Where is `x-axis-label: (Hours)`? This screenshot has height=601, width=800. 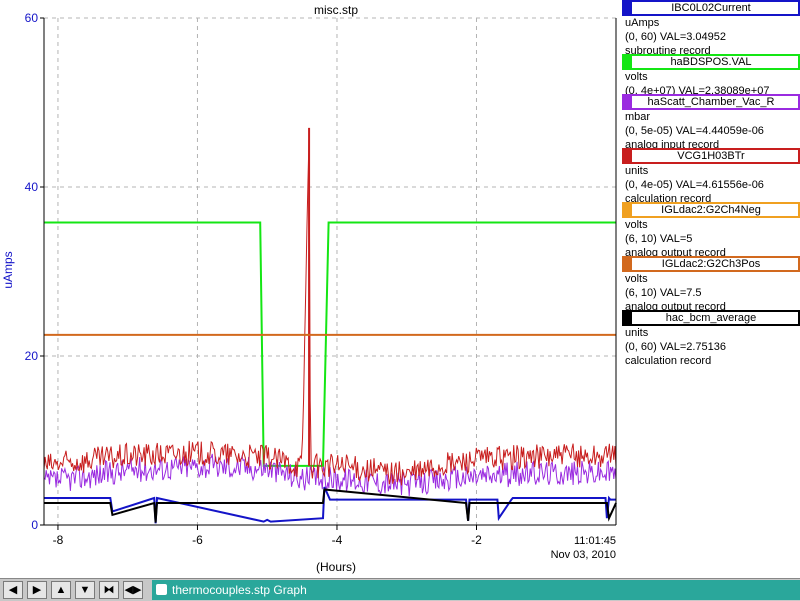
x-axis-label: (Hours) is located at coordinates (336, 567).